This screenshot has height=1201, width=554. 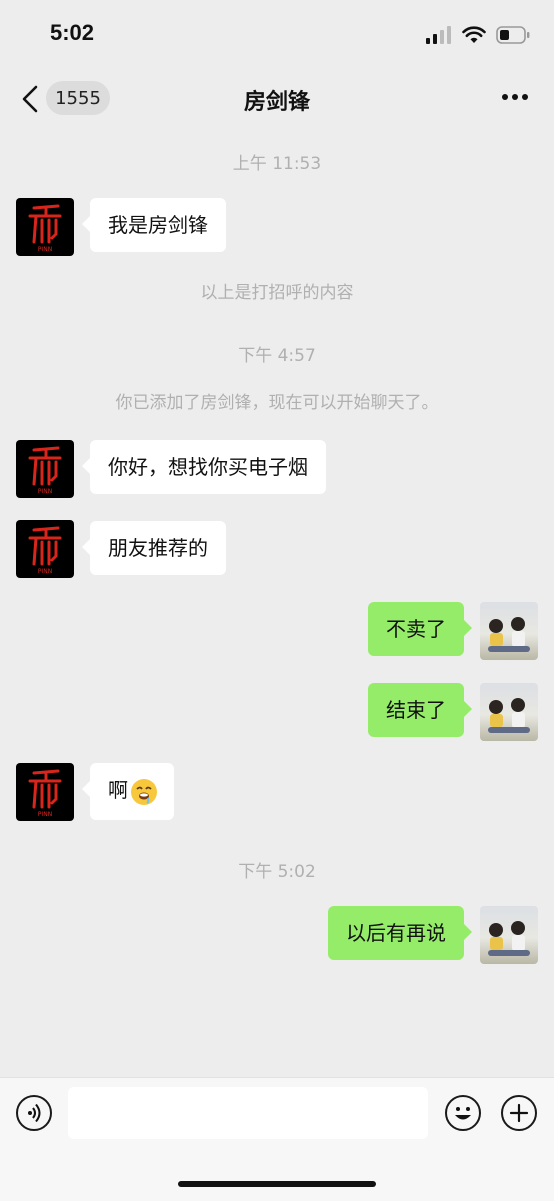 What do you see at coordinates (34, 1113) in the screenshot?
I see `voice-icon` at bounding box center [34, 1113].